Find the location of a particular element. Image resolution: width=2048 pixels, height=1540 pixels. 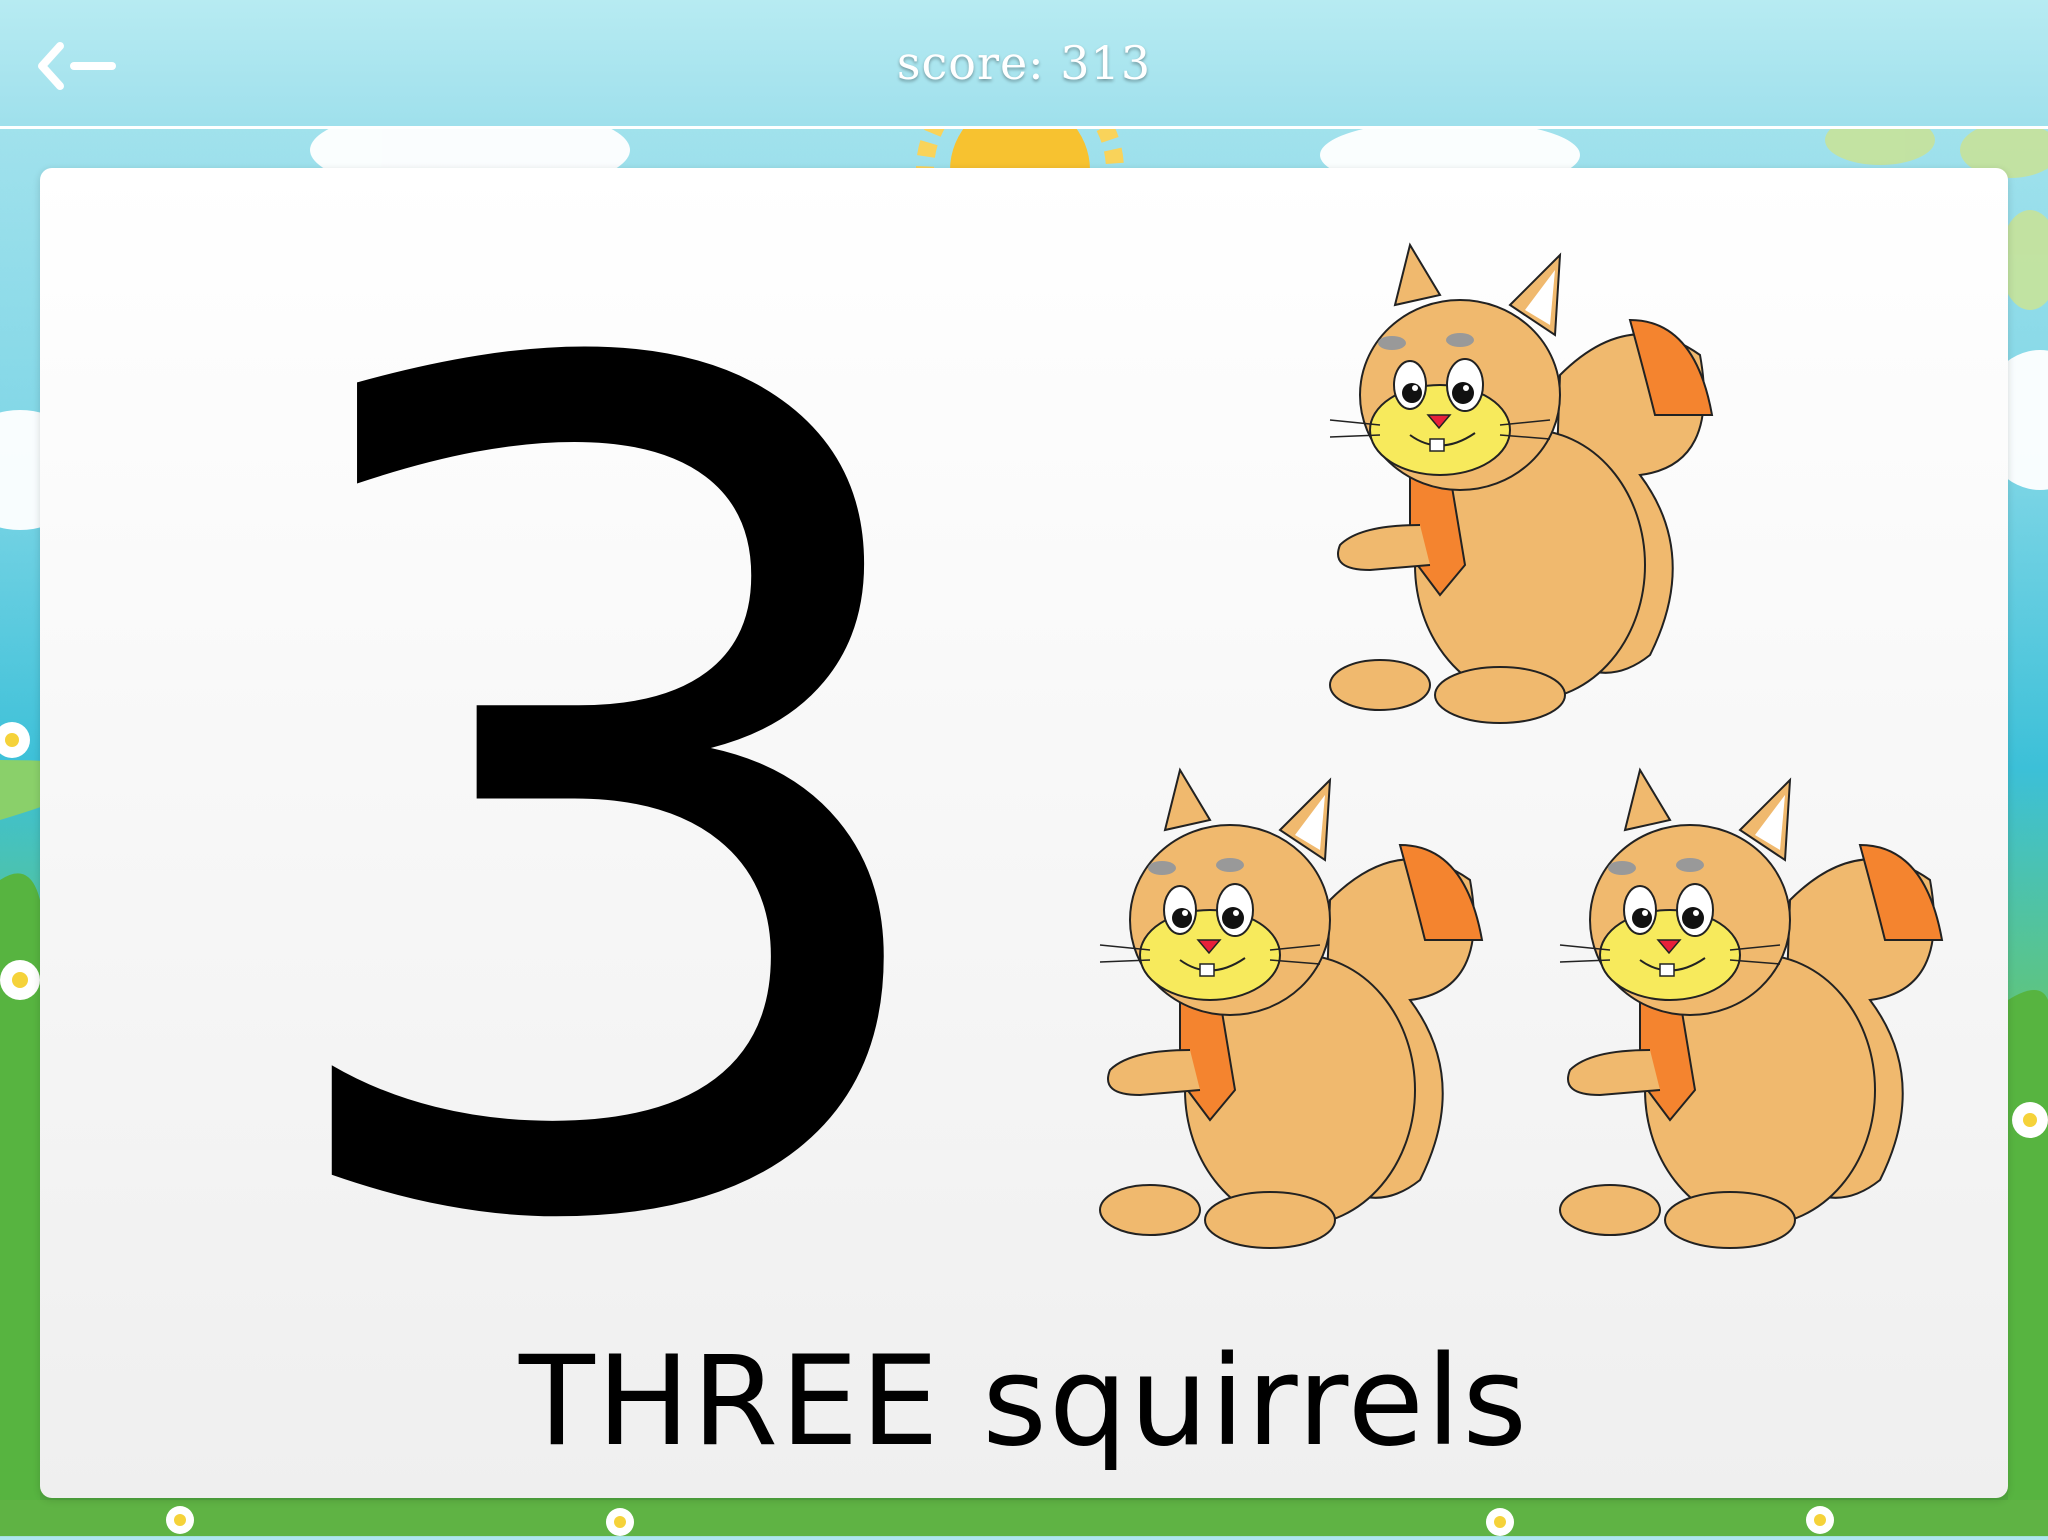

score-label: score: 313 is located at coordinates (1024, 63).